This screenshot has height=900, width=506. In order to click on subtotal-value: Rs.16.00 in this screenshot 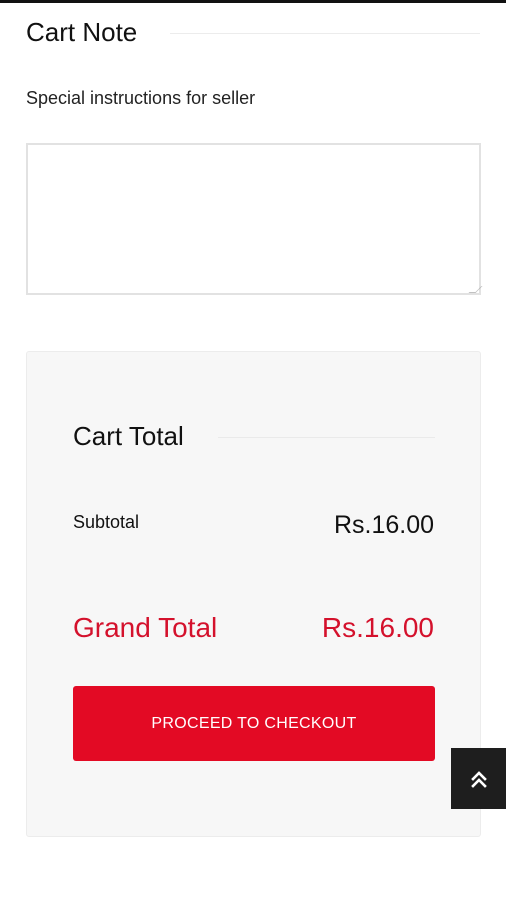, I will do `click(383, 525)`.